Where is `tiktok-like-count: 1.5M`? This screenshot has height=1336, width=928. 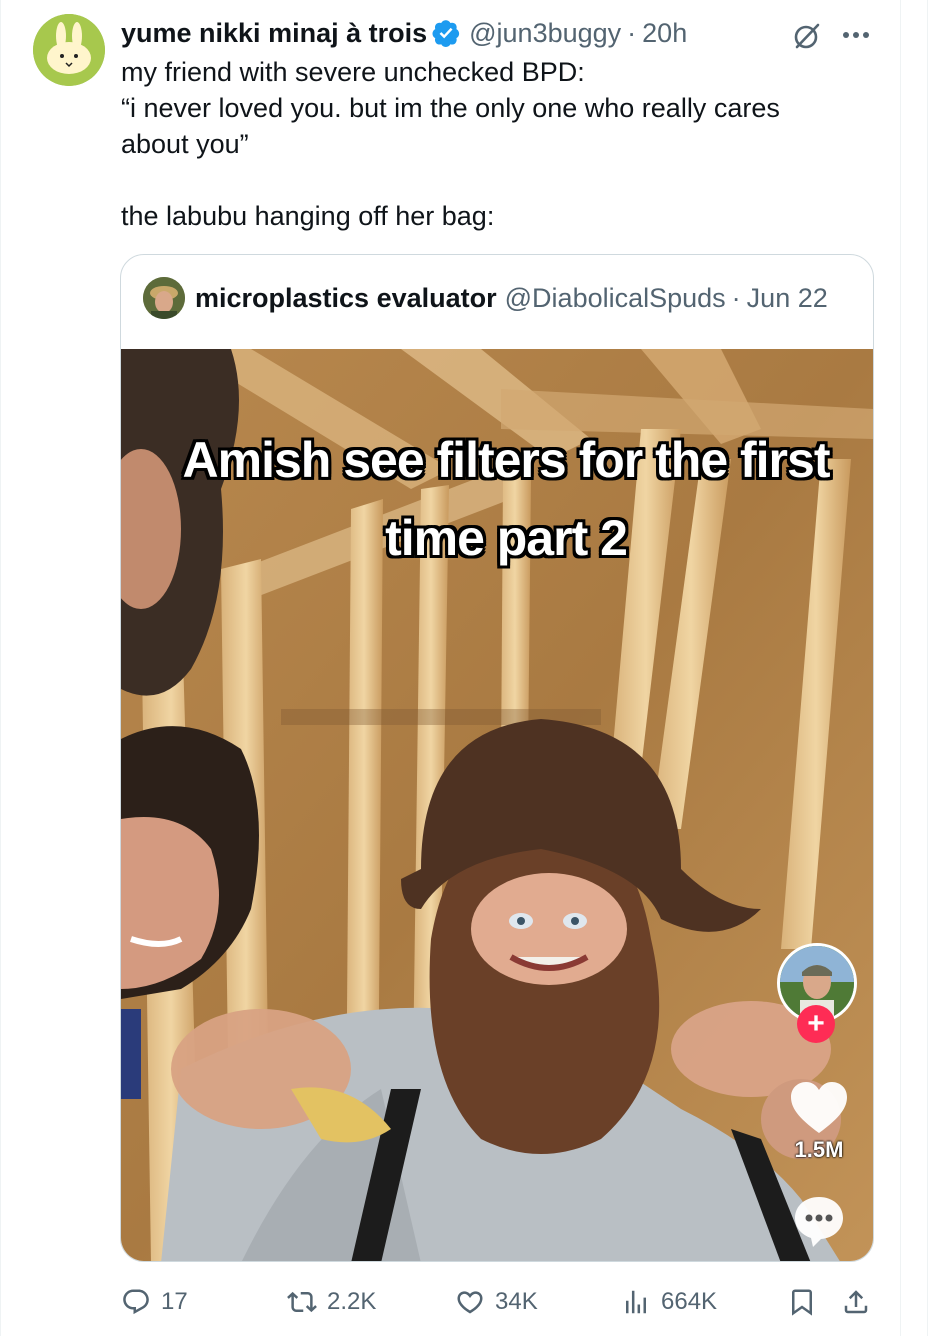 tiktok-like-count: 1.5M is located at coordinates (819, 1149).